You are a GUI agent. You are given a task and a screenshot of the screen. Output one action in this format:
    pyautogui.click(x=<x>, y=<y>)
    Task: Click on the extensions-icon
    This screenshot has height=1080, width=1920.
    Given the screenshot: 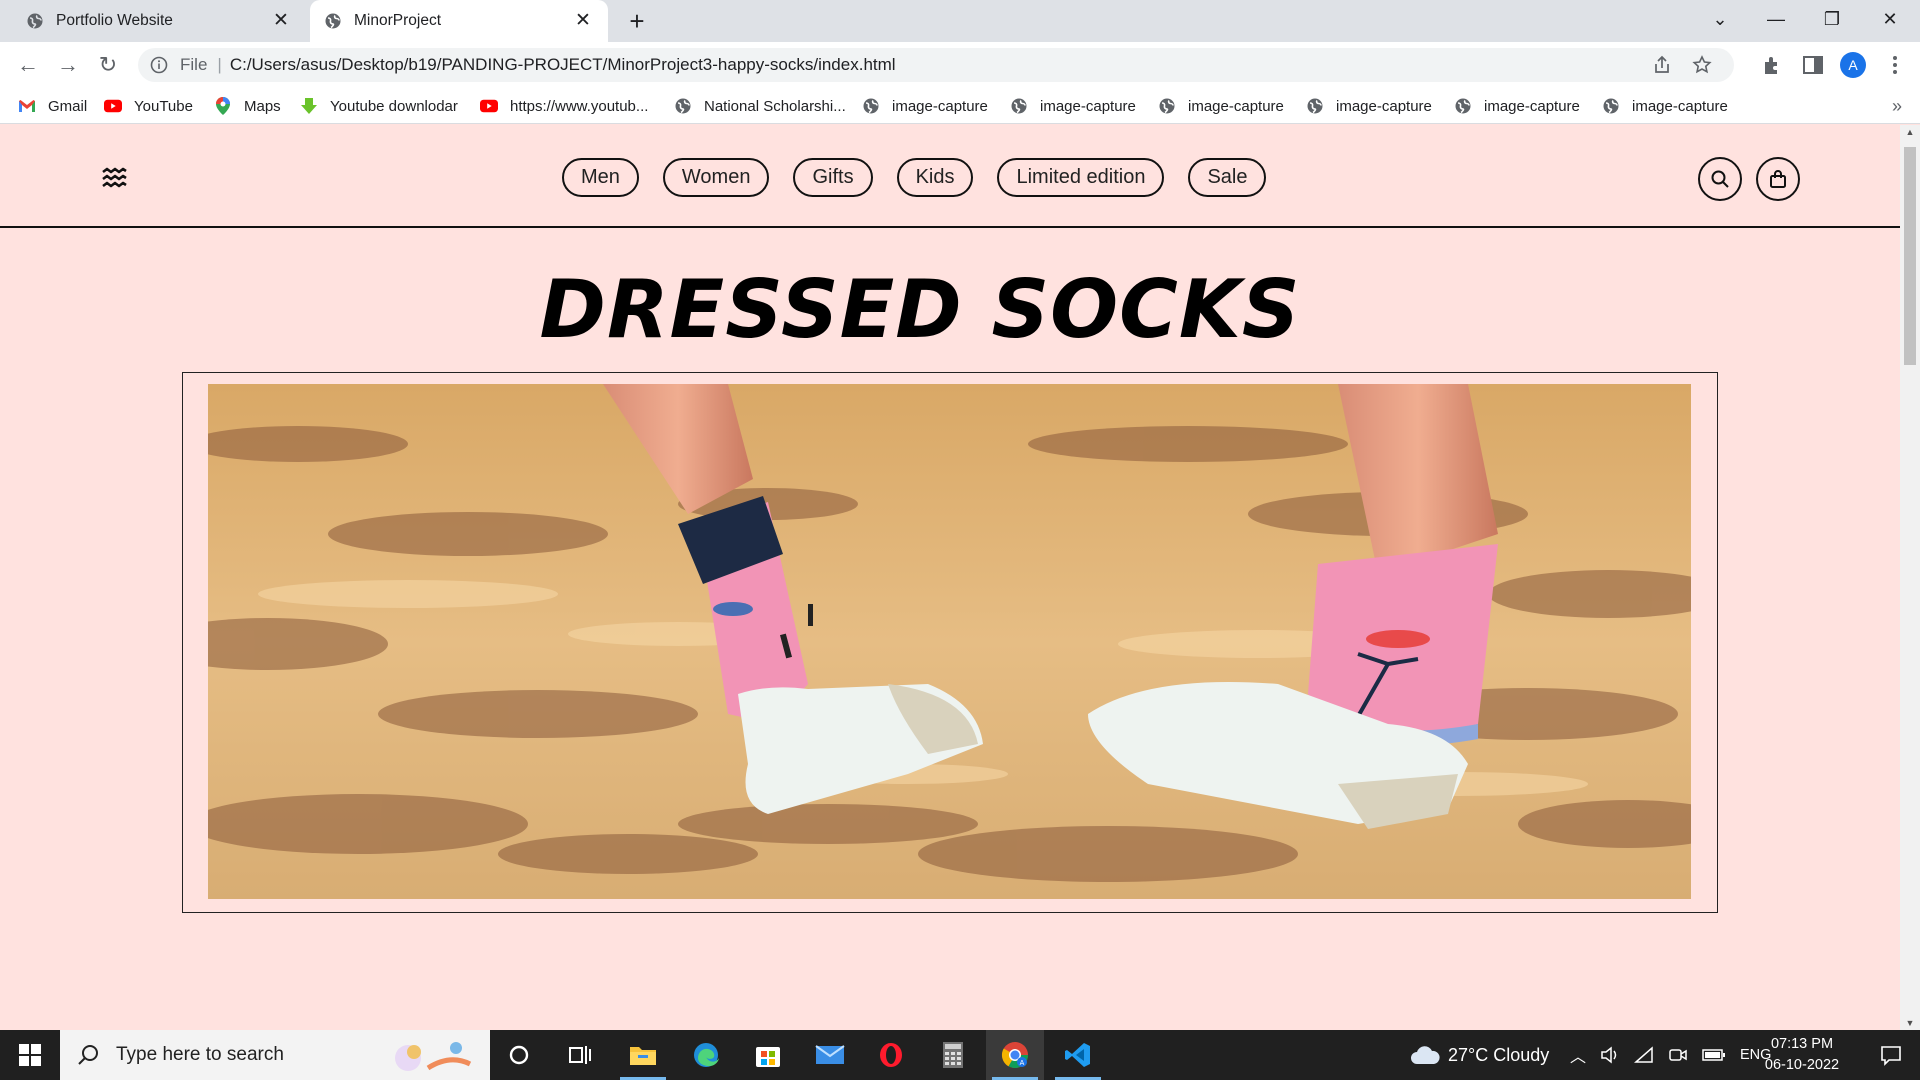 What is the action you would take?
    pyautogui.click(x=1773, y=65)
    